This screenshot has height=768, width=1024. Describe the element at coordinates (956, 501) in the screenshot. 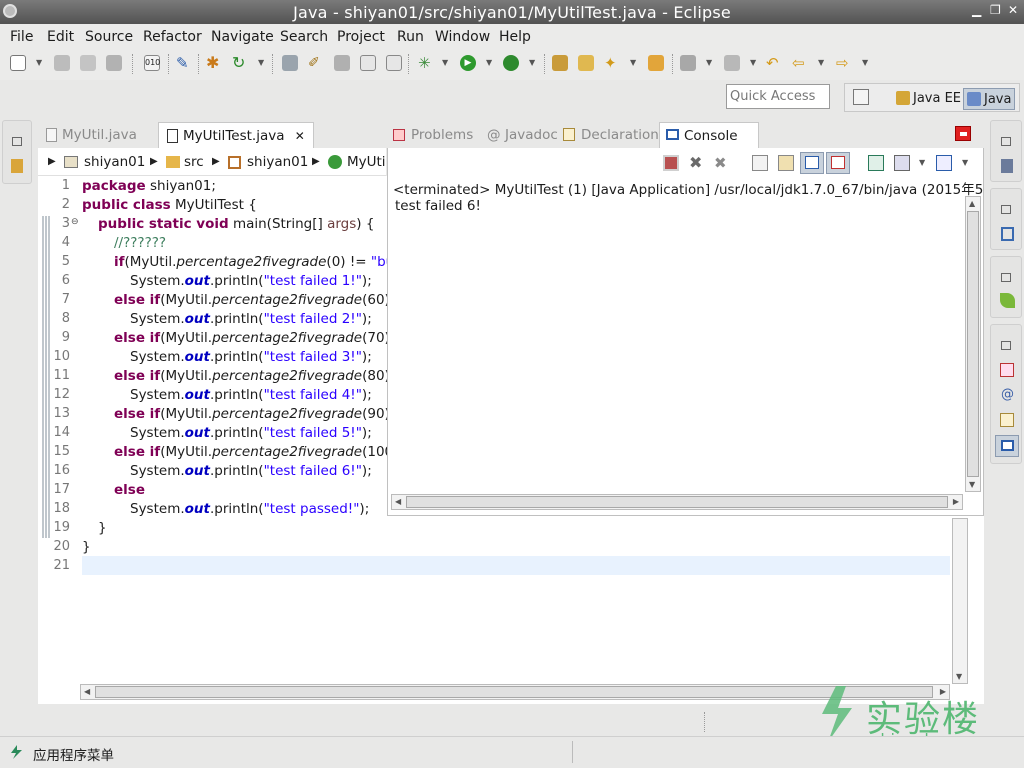

I see `scroll-right-icon: ▶` at that location.